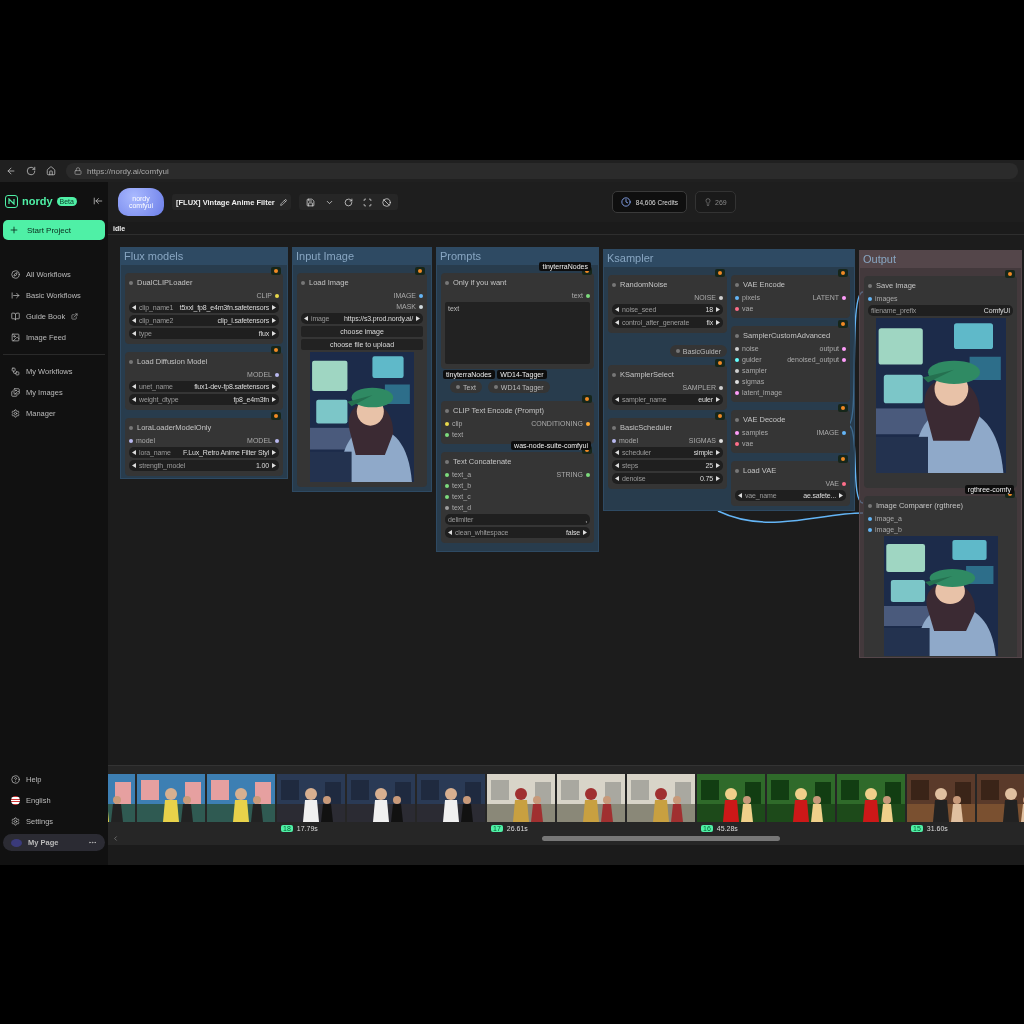 The width and height of the screenshot is (1024, 1024). I want to click on lightbulb-icon, so click(708, 202).